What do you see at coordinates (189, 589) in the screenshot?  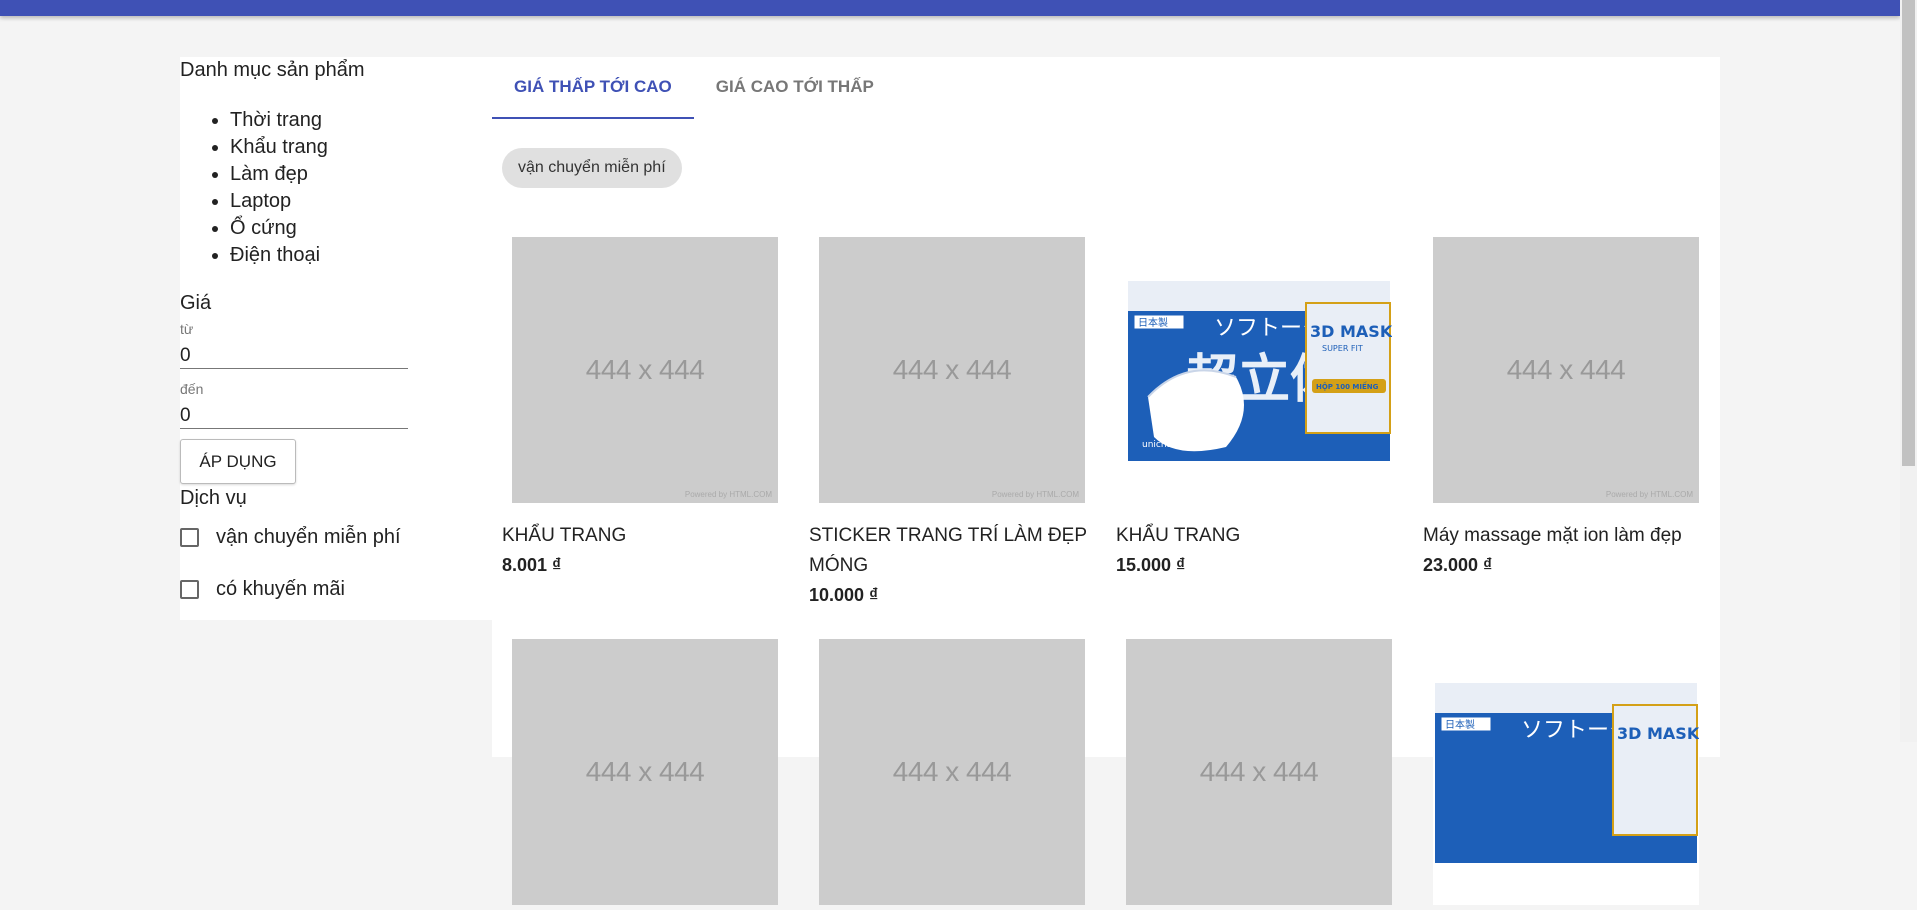 I see `promotion-checkbox` at bounding box center [189, 589].